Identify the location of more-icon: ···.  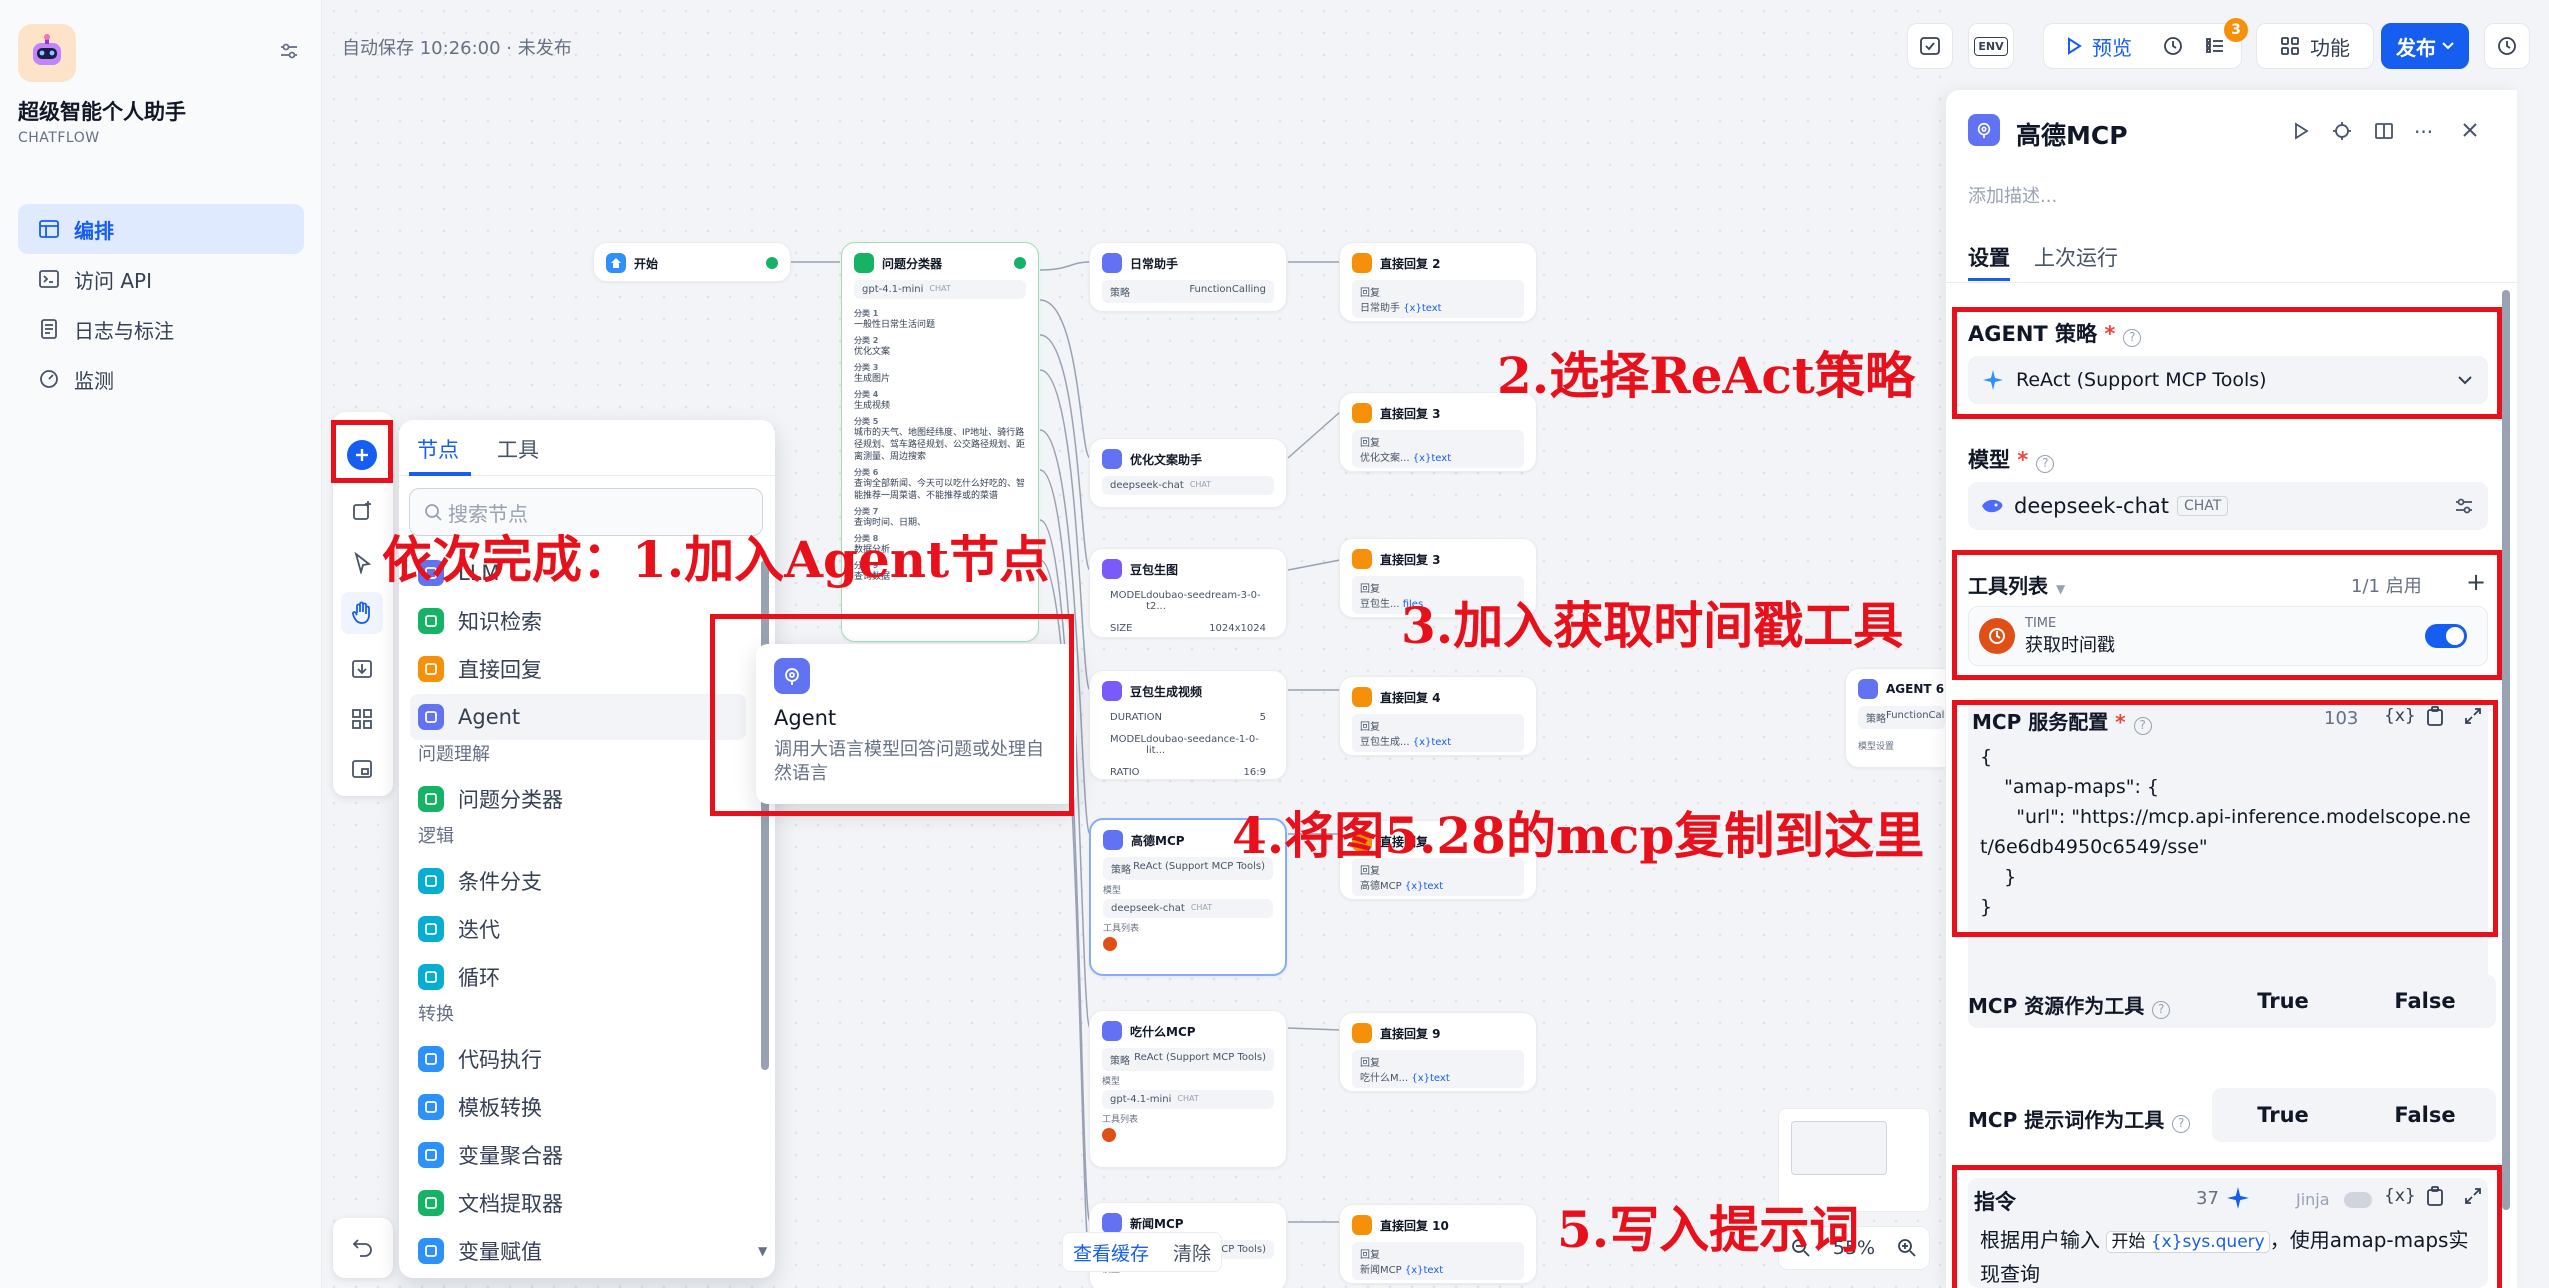
(2423, 132).